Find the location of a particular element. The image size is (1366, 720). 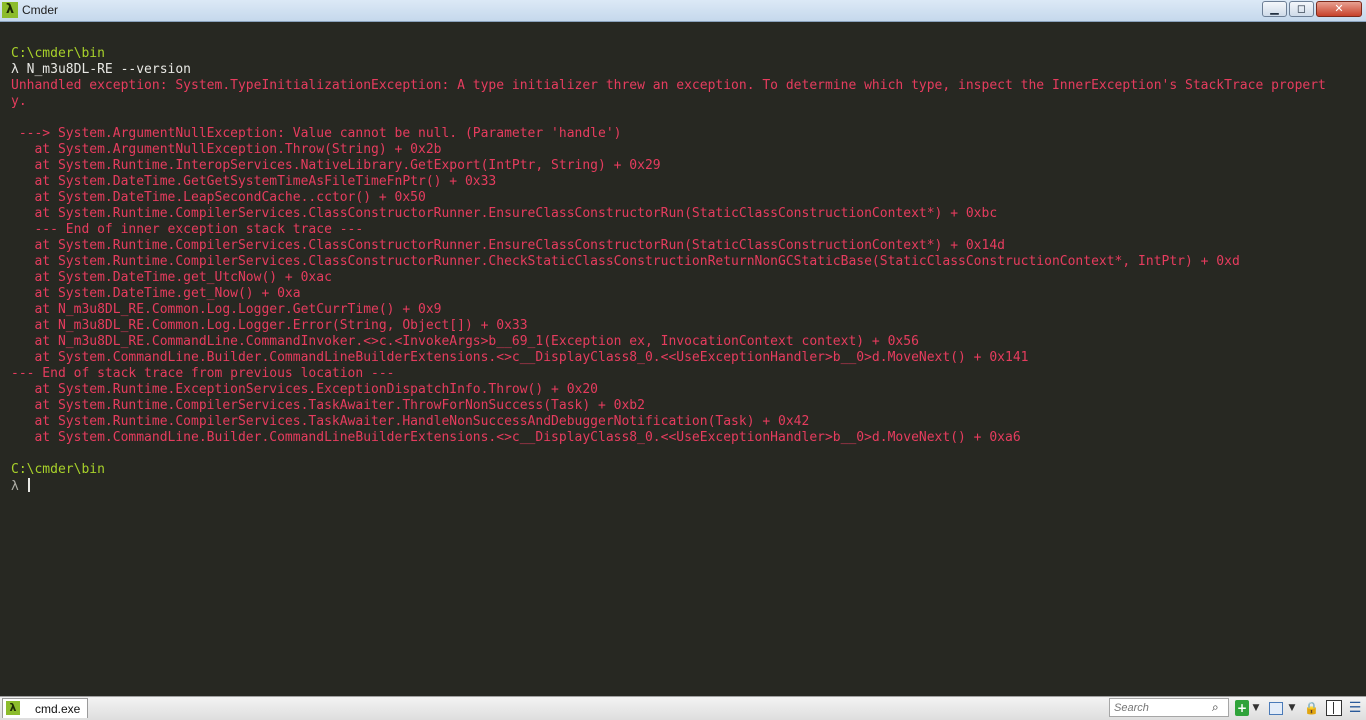

tab-label: cmd.exe is located at coordinates (58, 709).